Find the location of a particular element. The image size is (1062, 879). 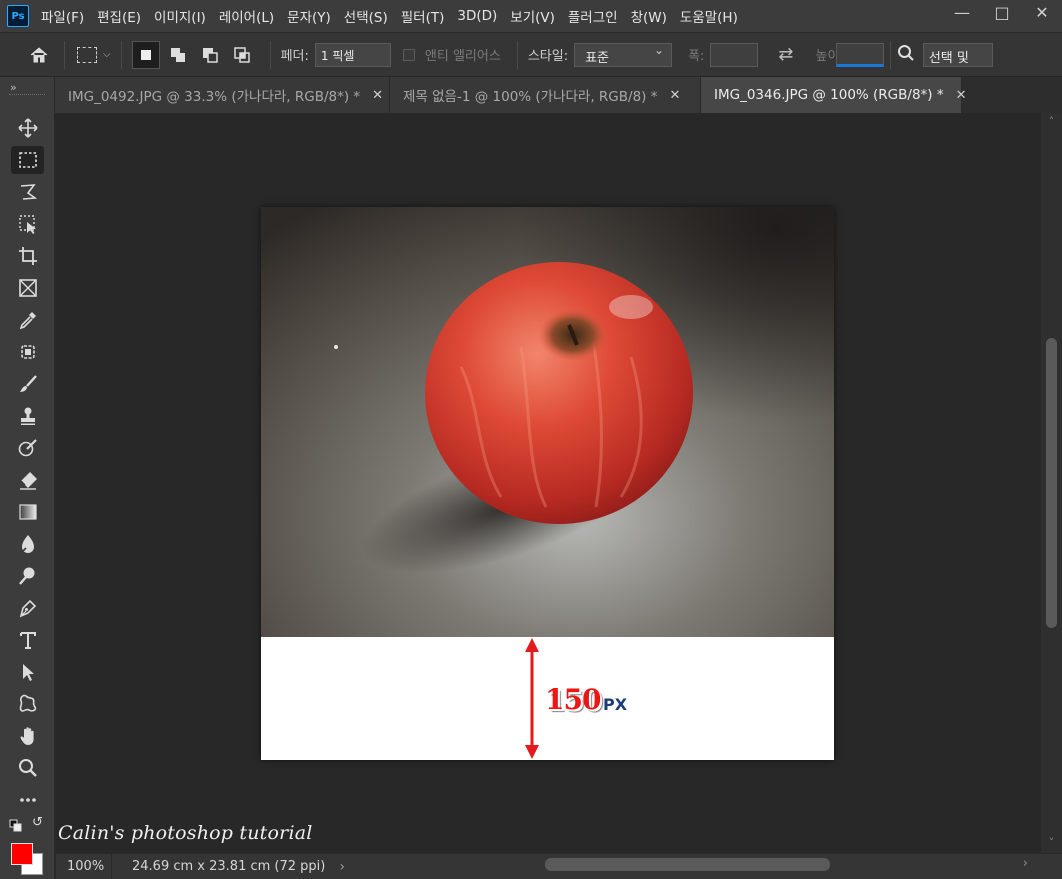

gradient-icon is located at coordinates (27, 512).